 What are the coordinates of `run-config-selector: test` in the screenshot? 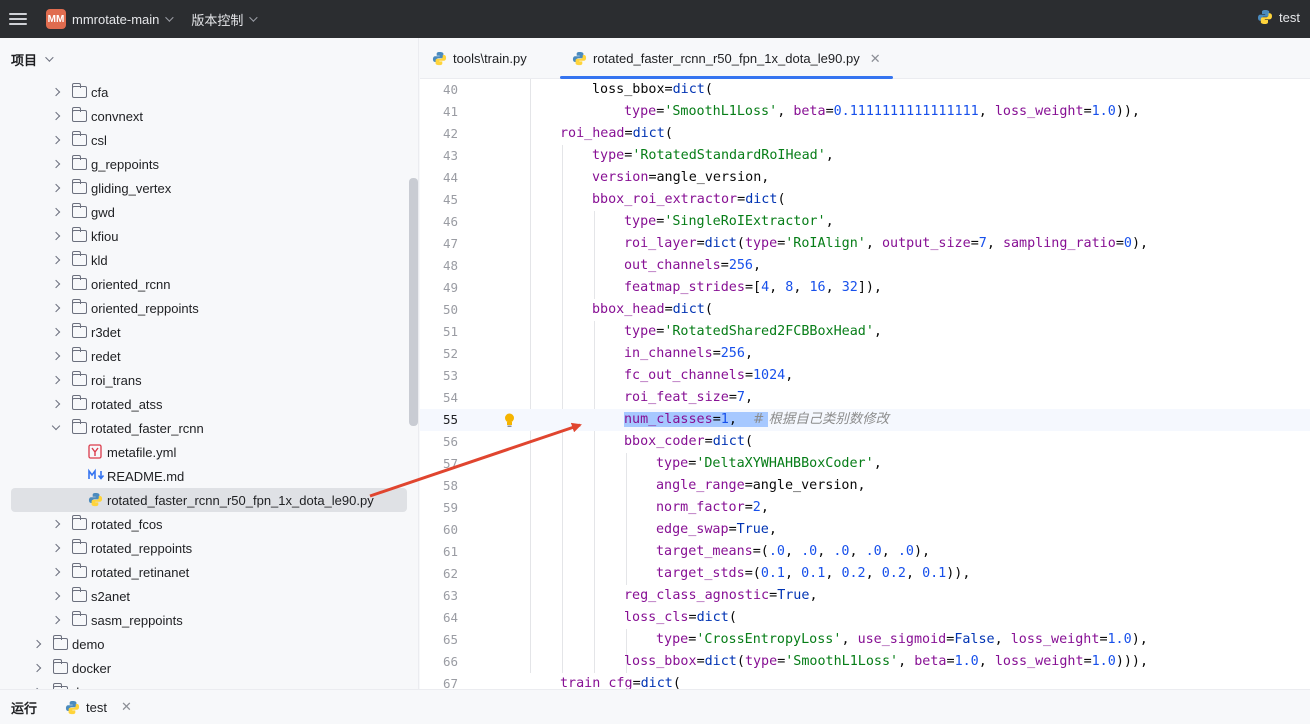 It's located at (1278, 17).